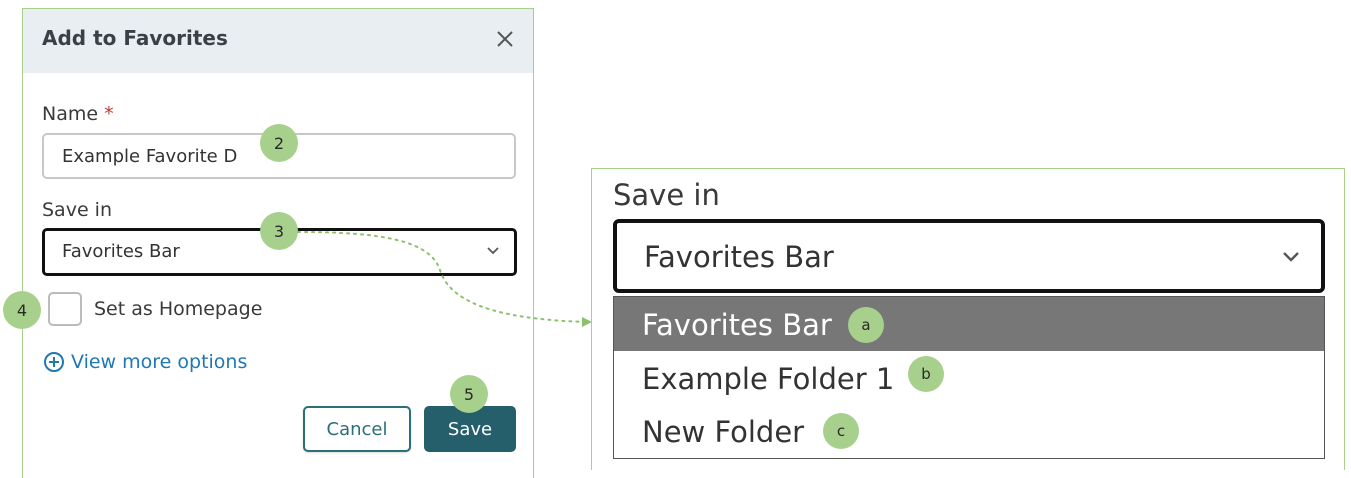 The width and height of the screenshot is (1351, 478). I want to click on option-badge-a: a, so click(866, 325).